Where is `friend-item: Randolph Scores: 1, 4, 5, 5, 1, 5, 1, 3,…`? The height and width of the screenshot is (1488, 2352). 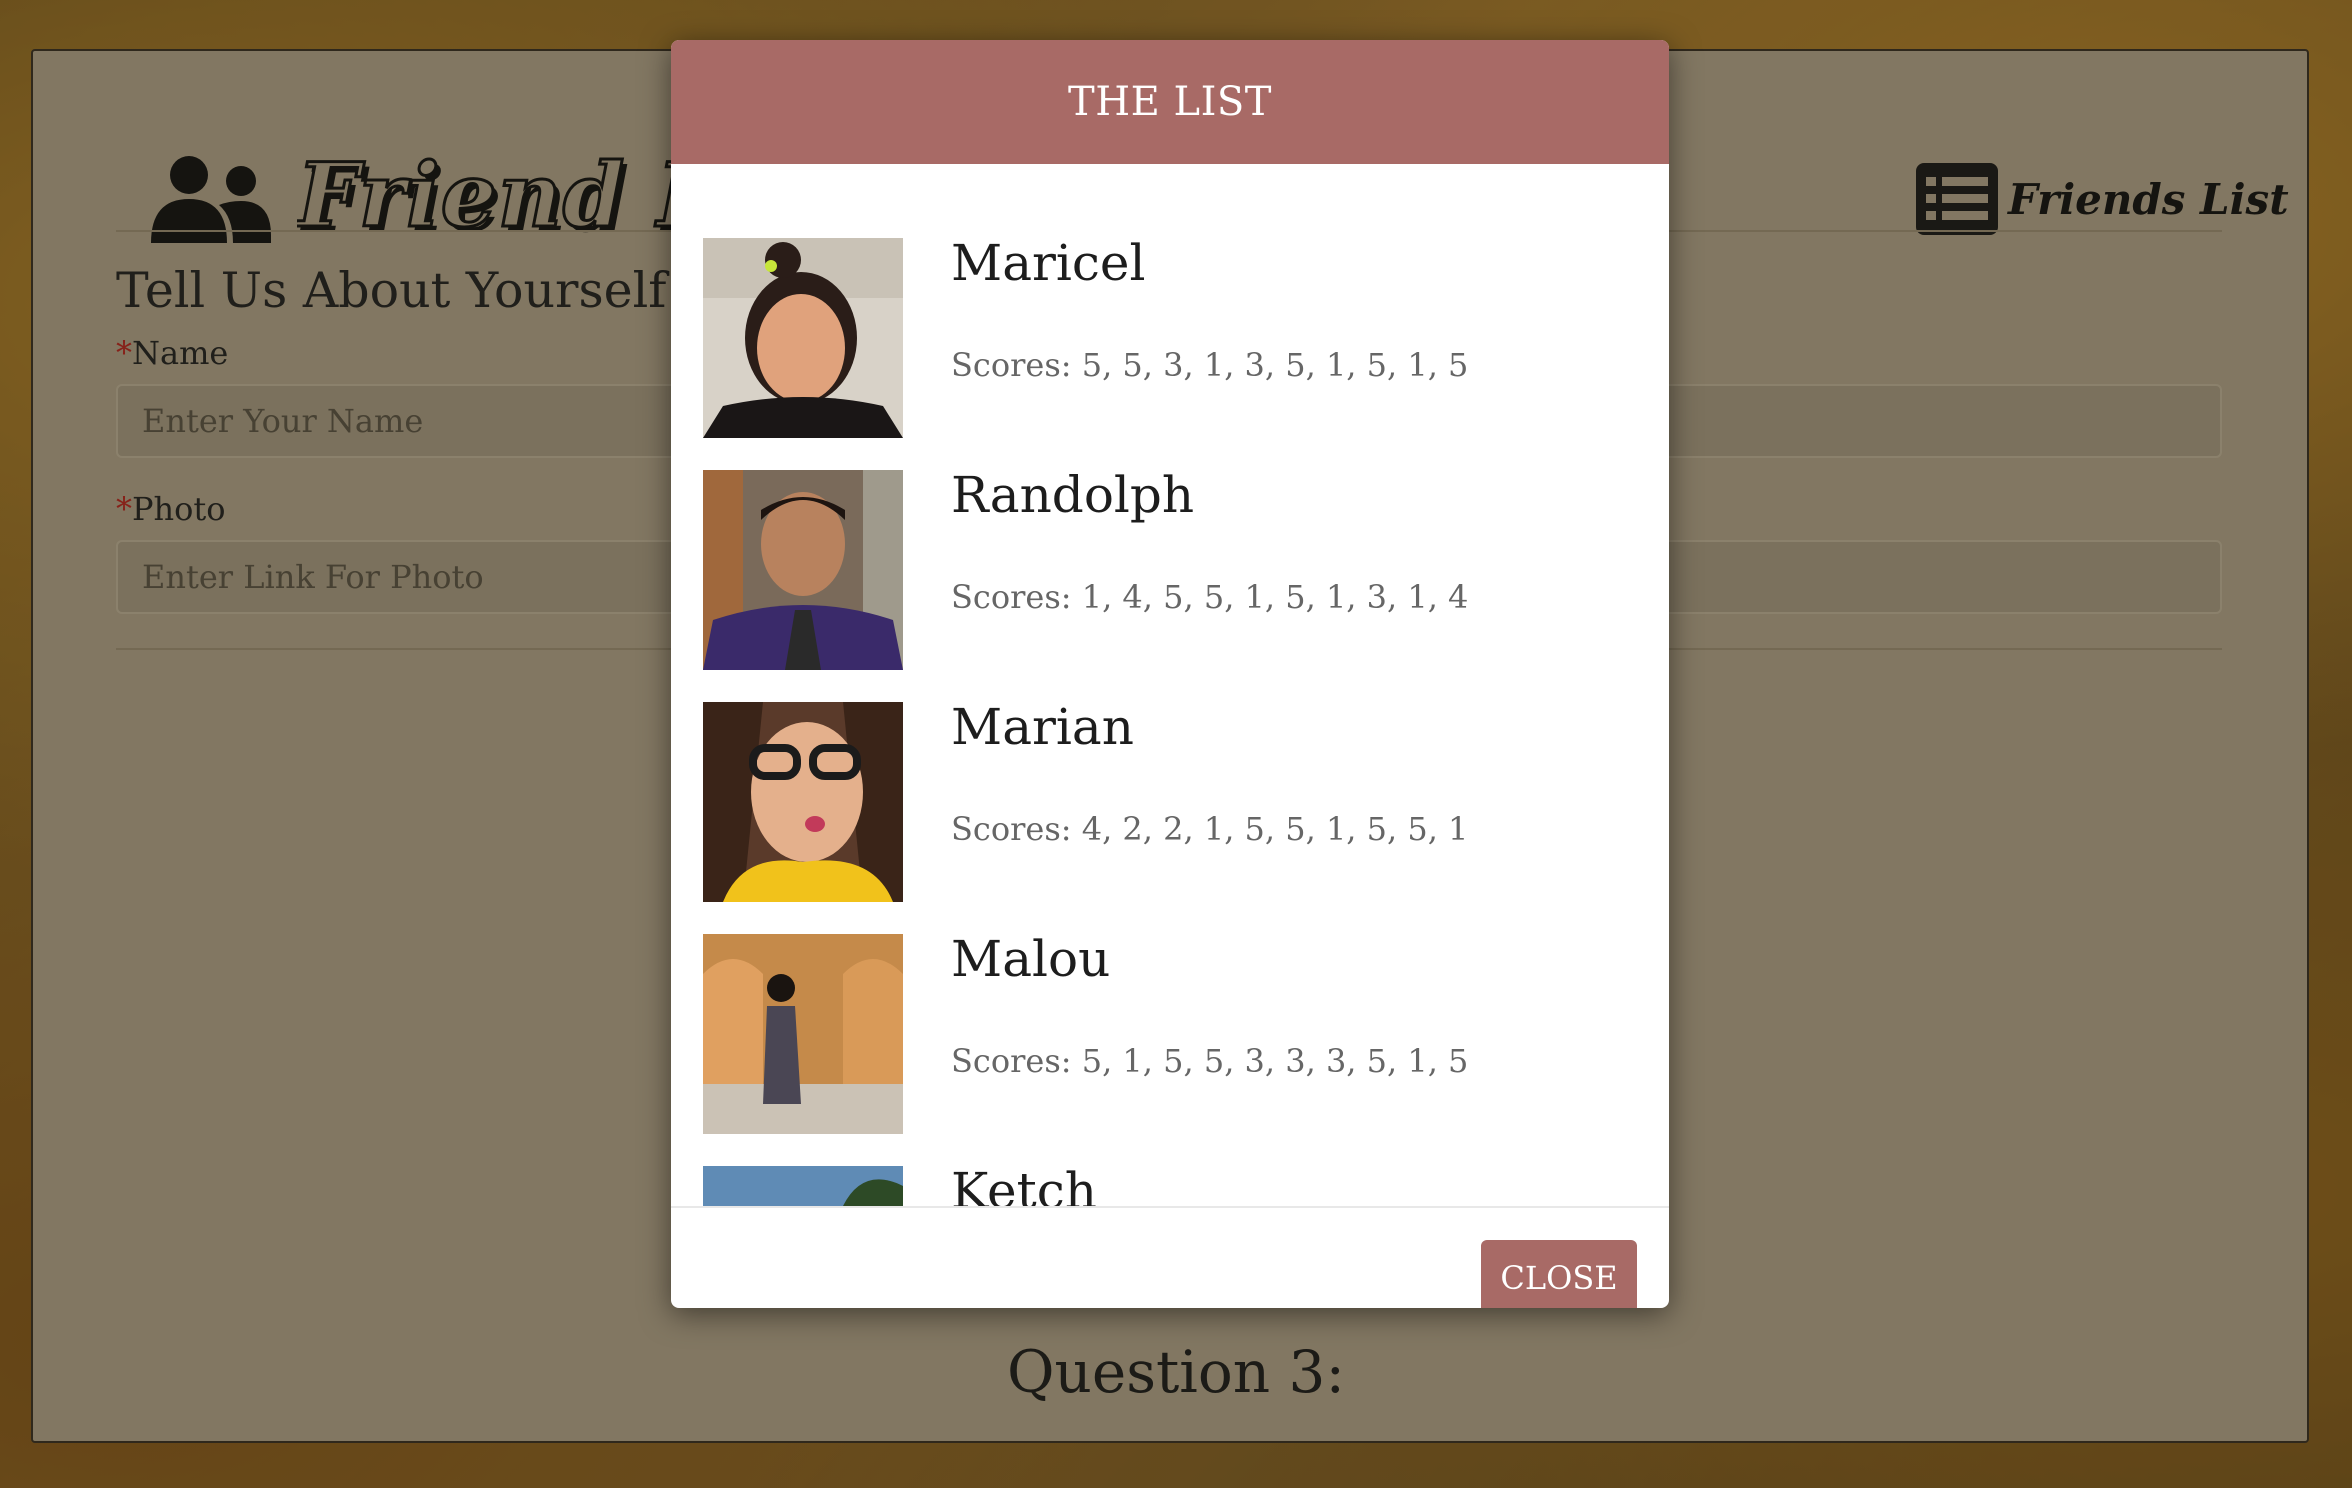 friend-item: Randolph Scores: 1, 4, 5, 5, 1, 5, 1, 3,… is located at coordinates (1173, 568).